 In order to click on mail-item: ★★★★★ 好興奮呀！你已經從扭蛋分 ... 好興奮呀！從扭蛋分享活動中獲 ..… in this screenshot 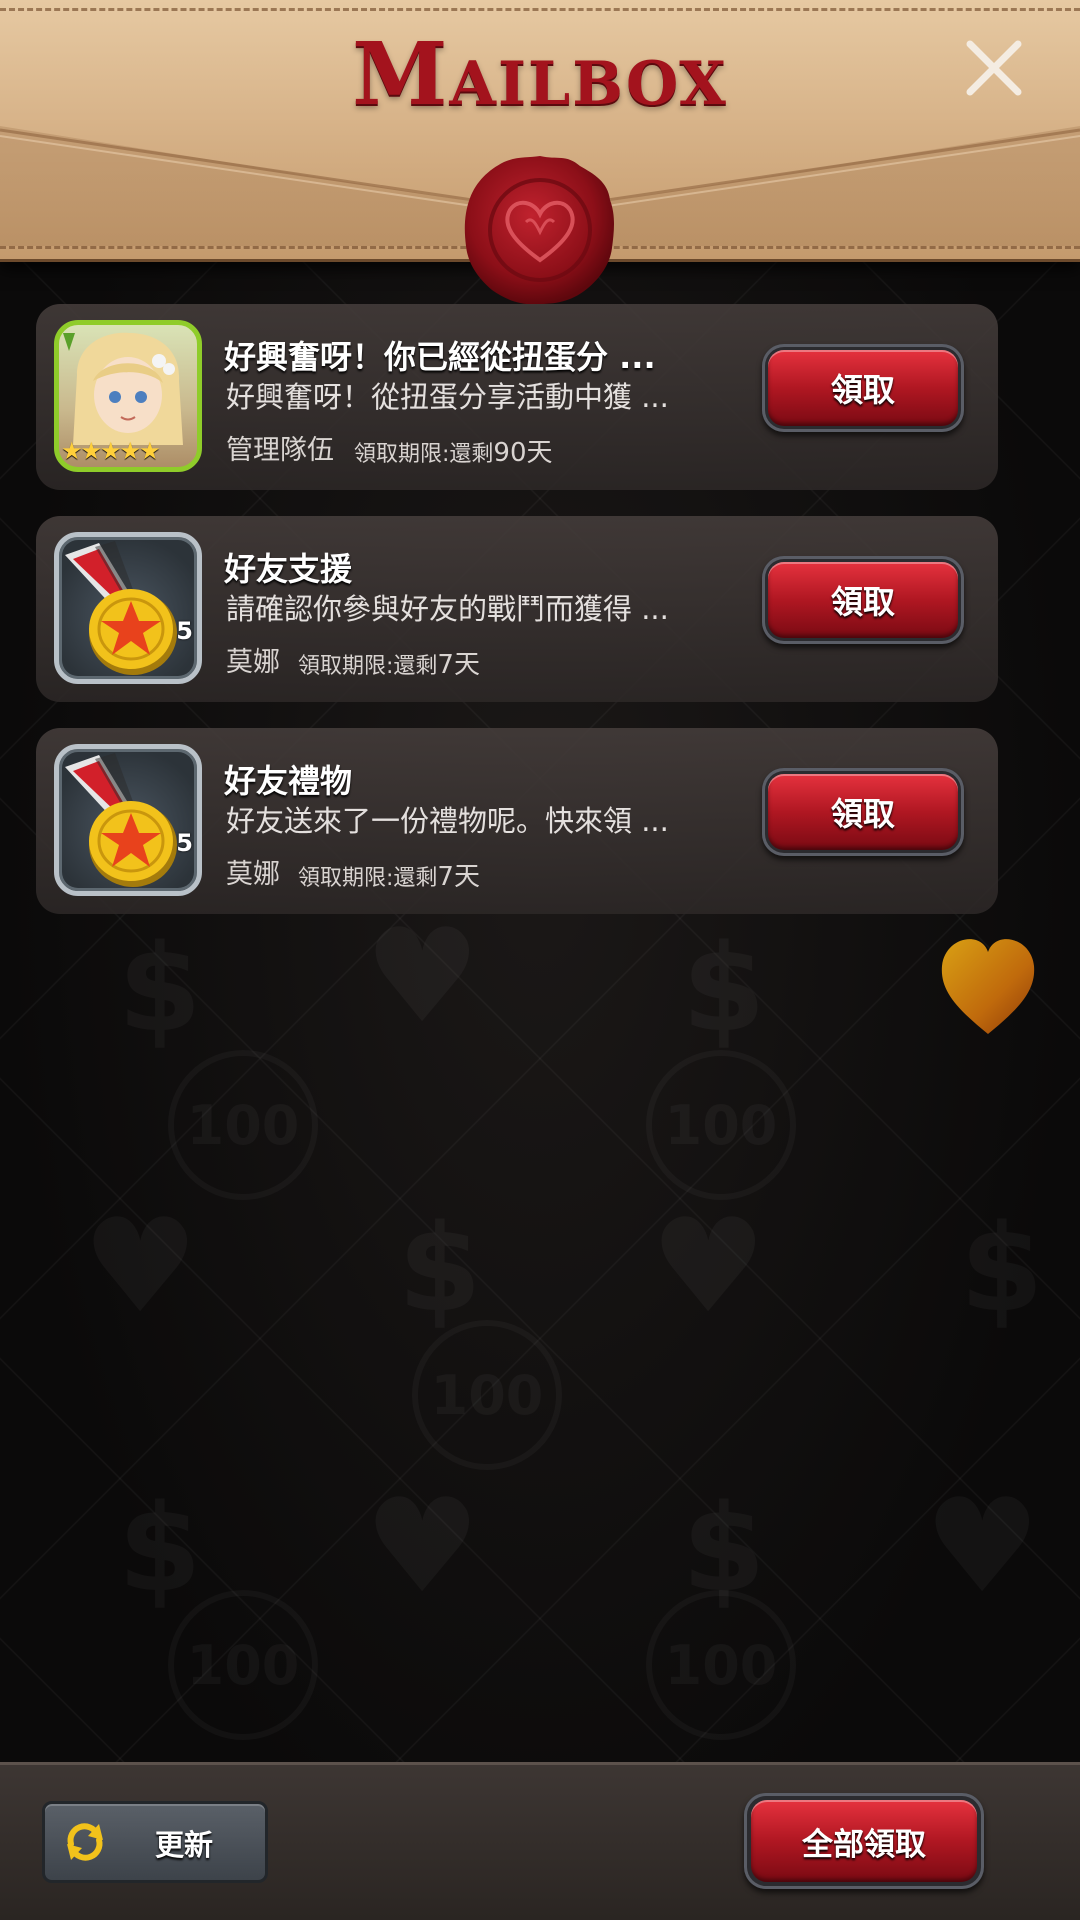, I will do `click(517, 397)`.